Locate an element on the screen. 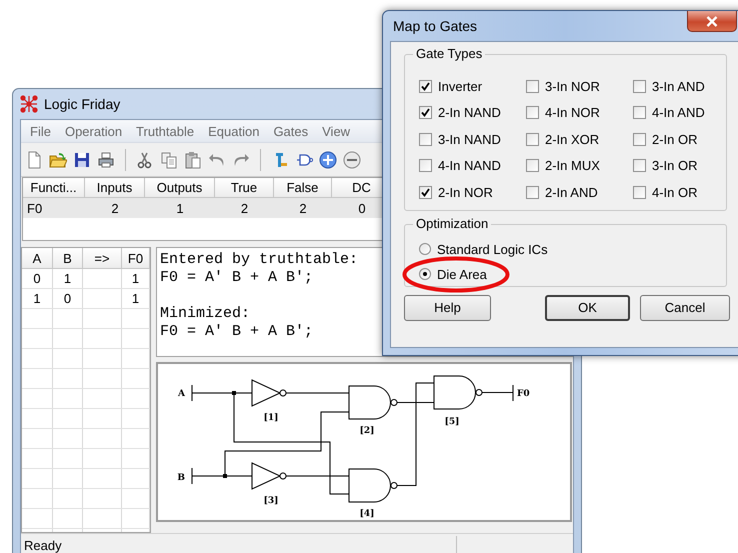 This screenshot has height=553, width=738. equation-line: Entered by truthtable: is located at coordinates (259, 260).